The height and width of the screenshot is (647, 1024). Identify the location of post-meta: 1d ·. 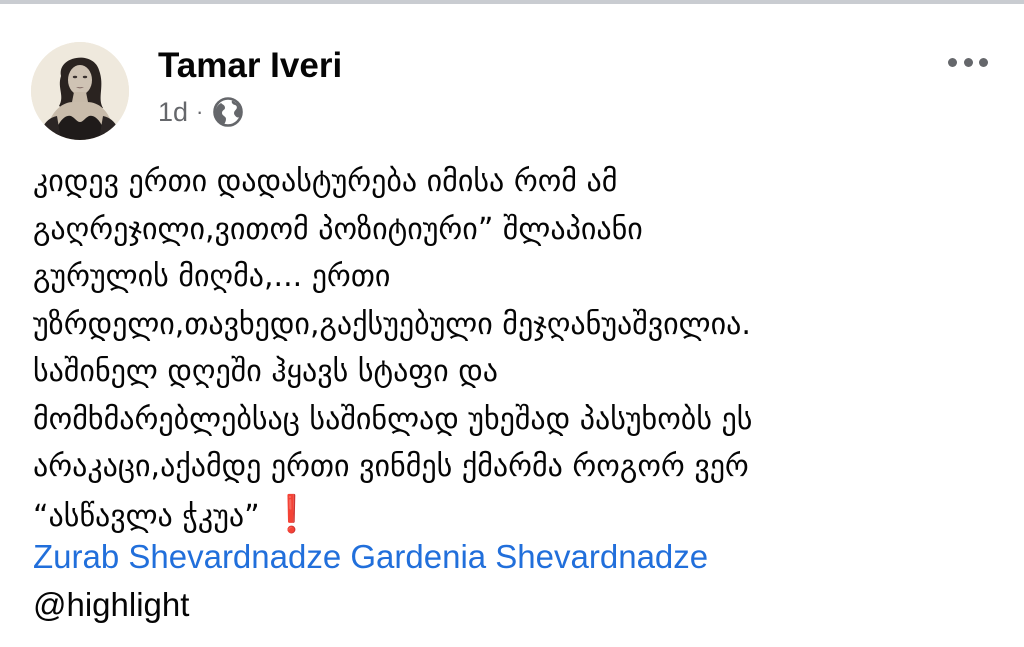
(201, 112).